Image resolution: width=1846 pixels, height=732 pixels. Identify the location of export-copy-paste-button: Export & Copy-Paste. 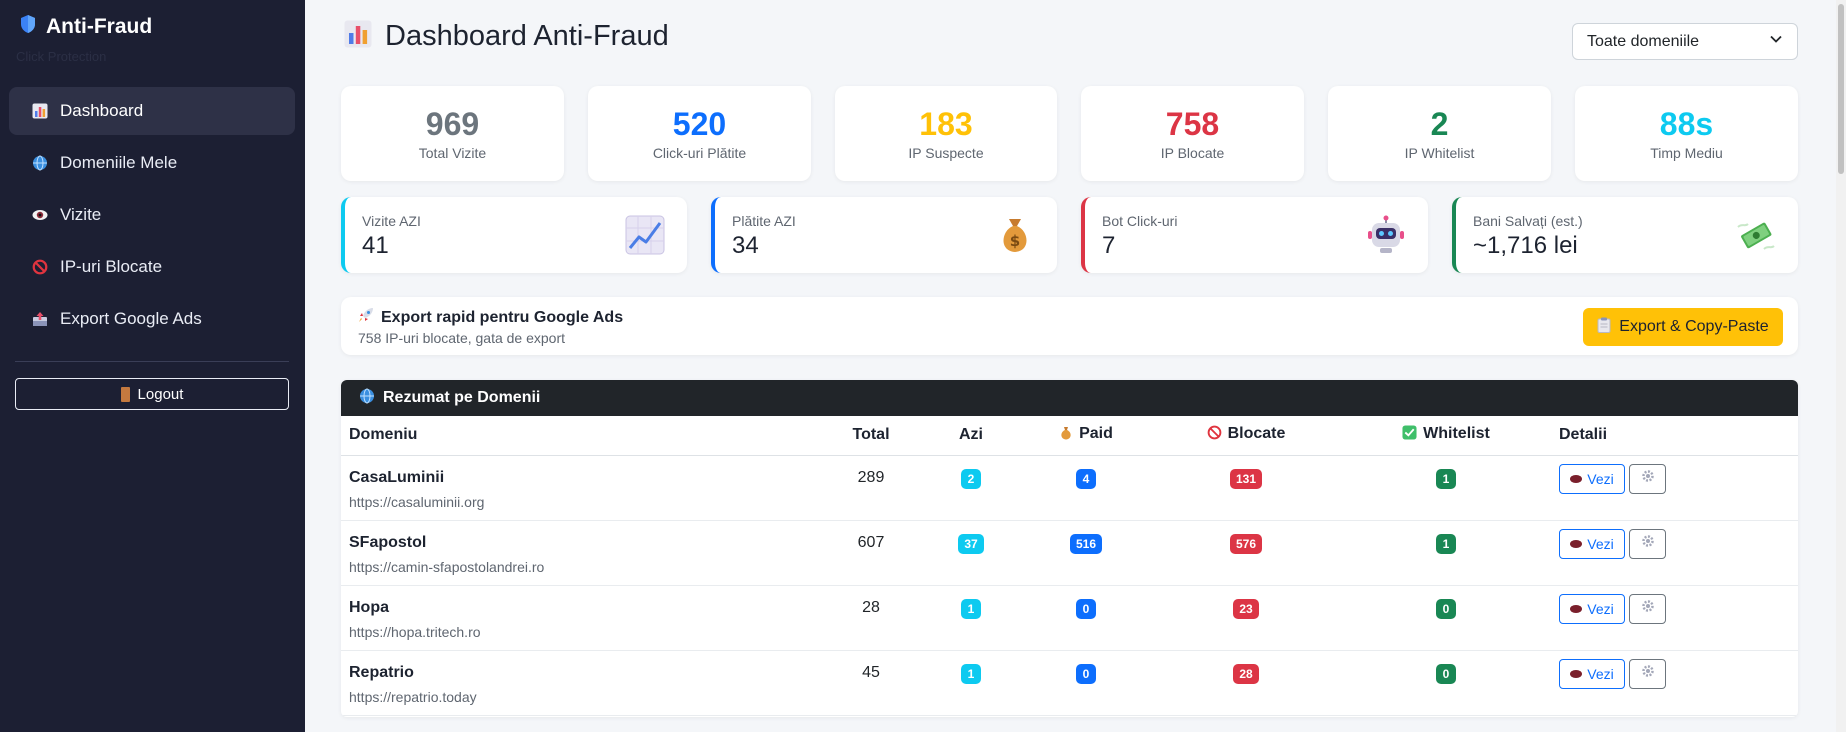
(1683, 327).